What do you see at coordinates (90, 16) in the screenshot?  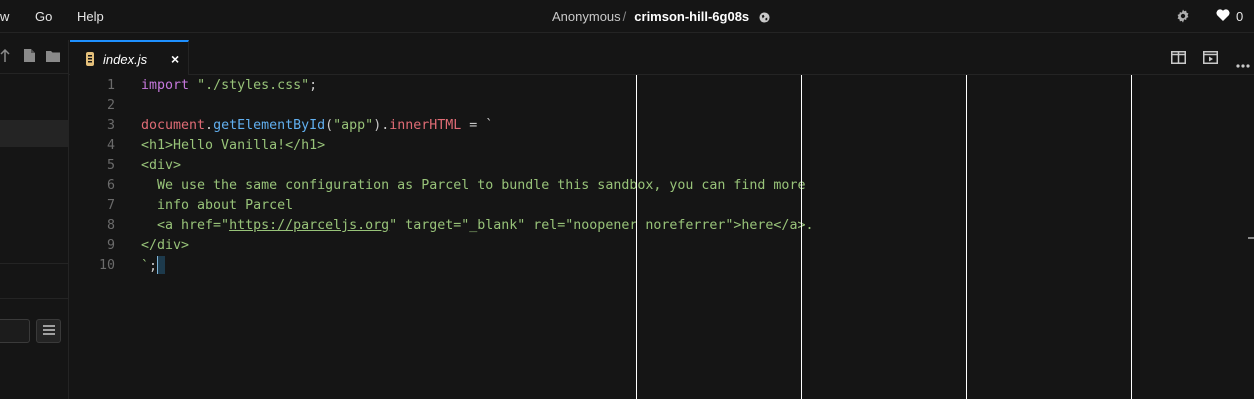 I see `menu-item-help: Help` at bounding box center [90, 16].